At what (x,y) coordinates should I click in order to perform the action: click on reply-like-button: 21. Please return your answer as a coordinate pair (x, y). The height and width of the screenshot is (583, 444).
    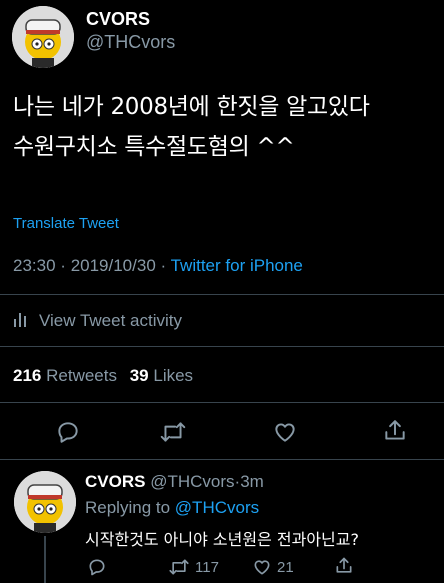
    Looking at the image, I should click on (273, 567).